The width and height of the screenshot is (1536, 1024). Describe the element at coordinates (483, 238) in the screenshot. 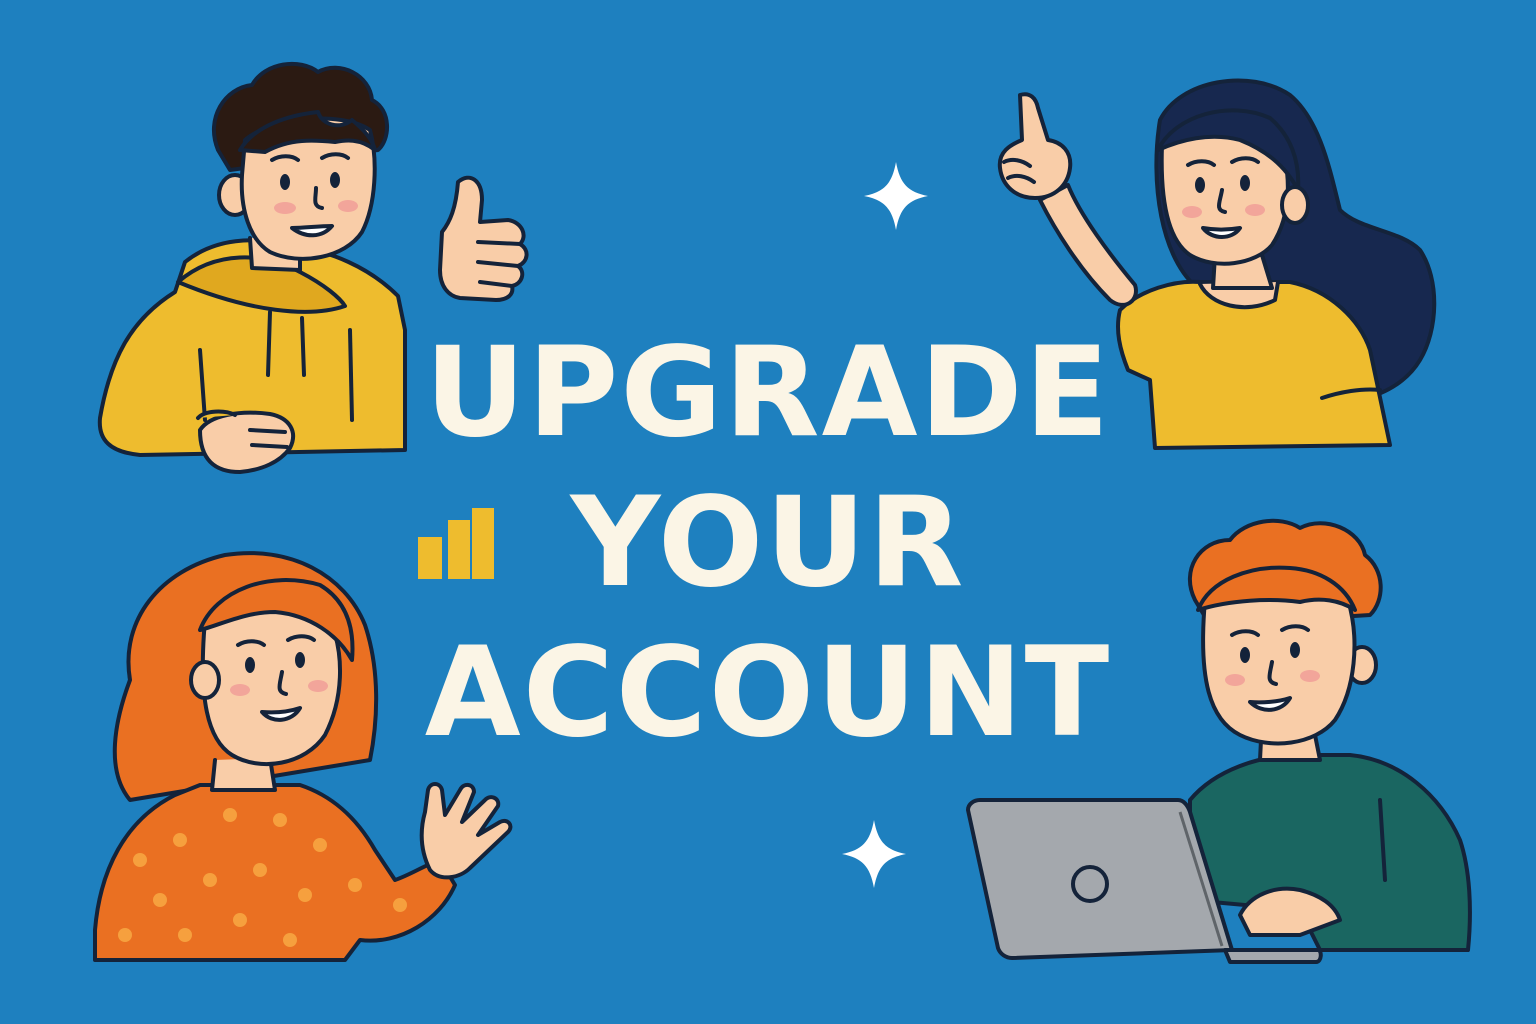

I see `thumbs-up-hand` at that location.